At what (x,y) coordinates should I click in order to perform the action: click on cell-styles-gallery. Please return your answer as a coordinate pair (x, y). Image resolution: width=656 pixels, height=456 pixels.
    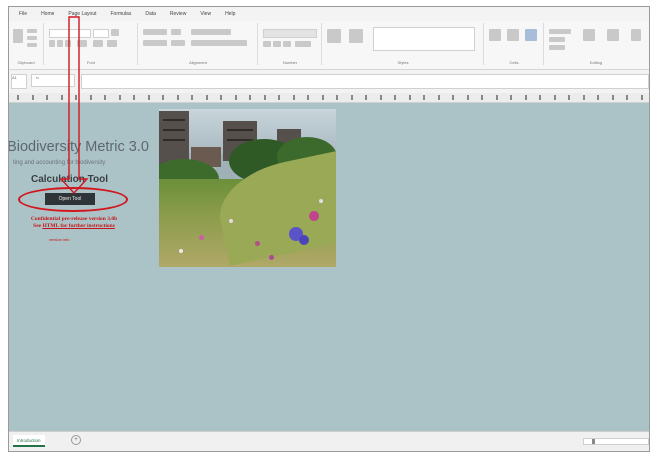
    Looking at the image, I should click on (424, 39).